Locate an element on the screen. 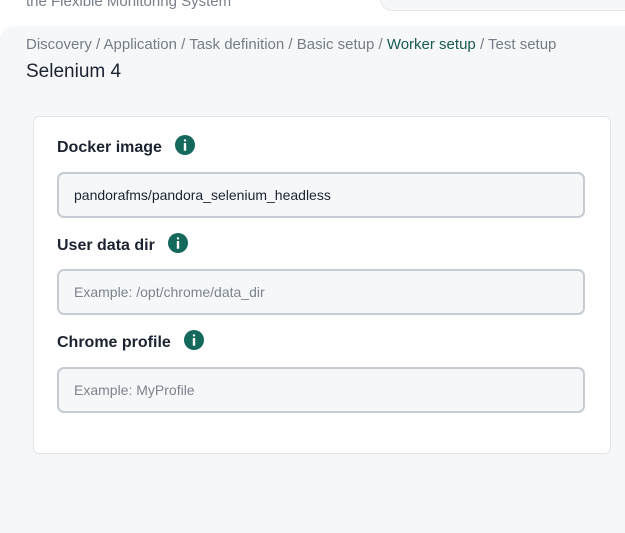 The image size is (625, 533). breadcrumb-basic-setup: Basic setup is located at coordinates (336, 44).